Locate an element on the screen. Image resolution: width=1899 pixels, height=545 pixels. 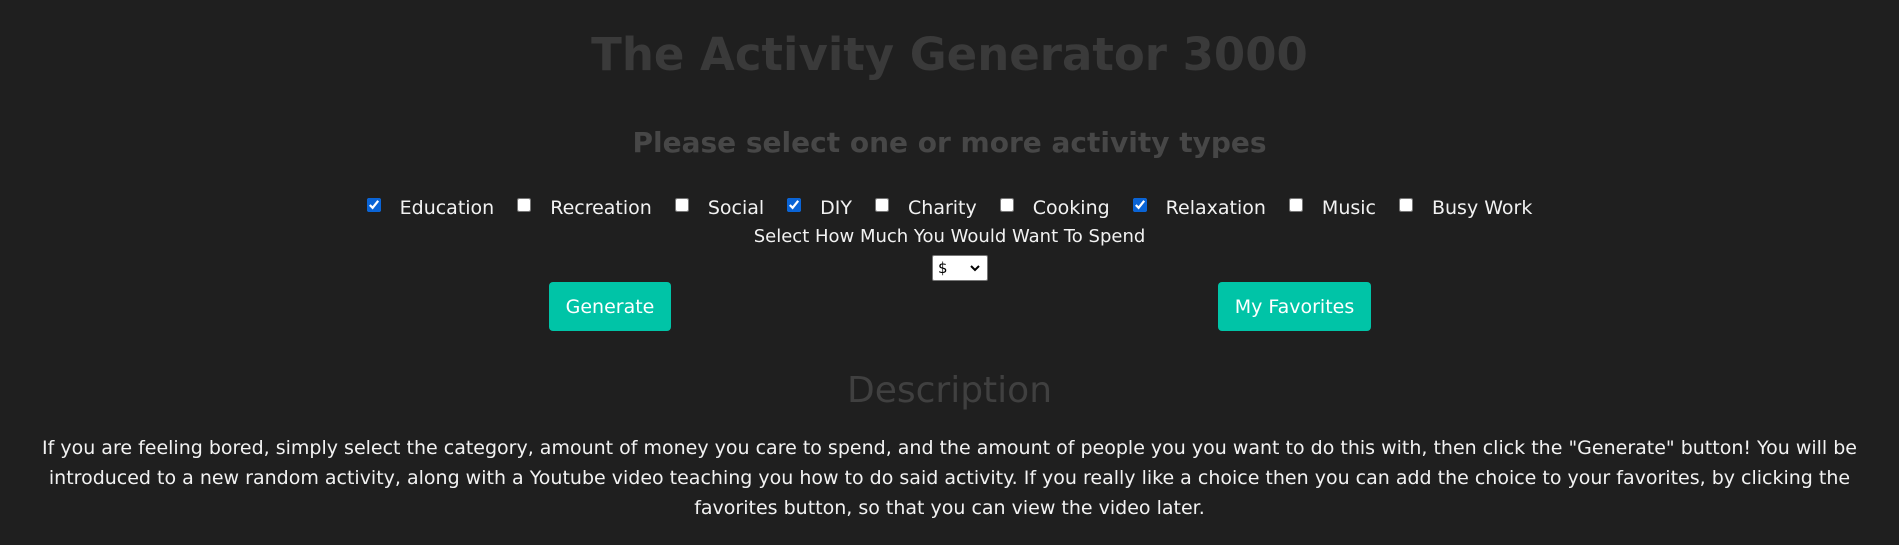
activity-type-label: Relaxation is located at coordinates (1215, 208).